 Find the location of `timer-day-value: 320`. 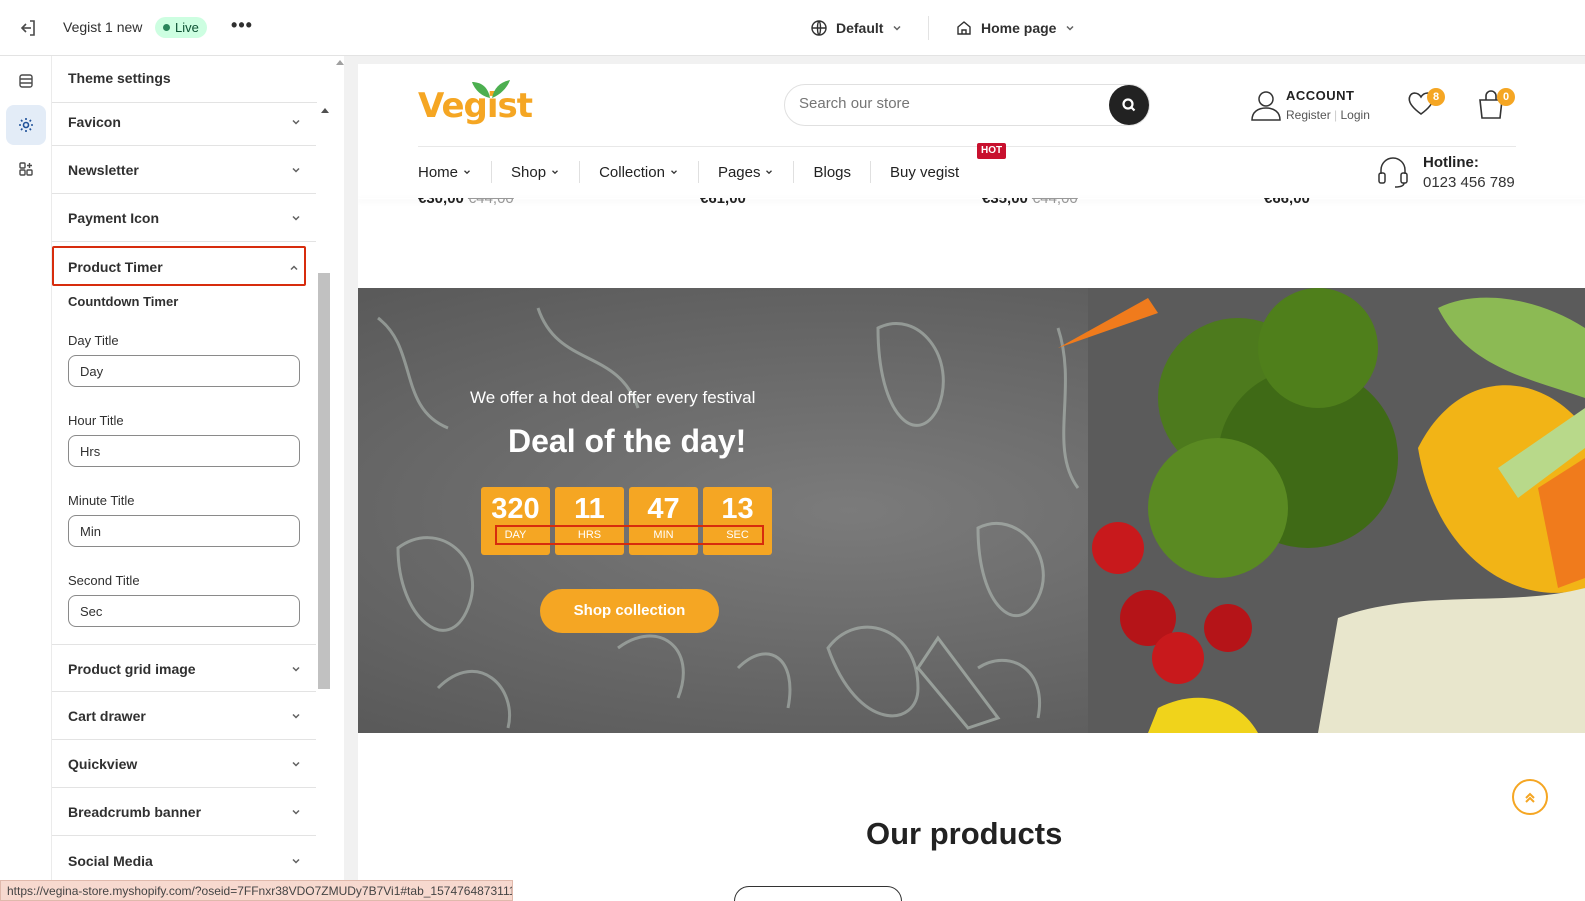

timer-day-value: 320 is located at coordinates (515, 509).